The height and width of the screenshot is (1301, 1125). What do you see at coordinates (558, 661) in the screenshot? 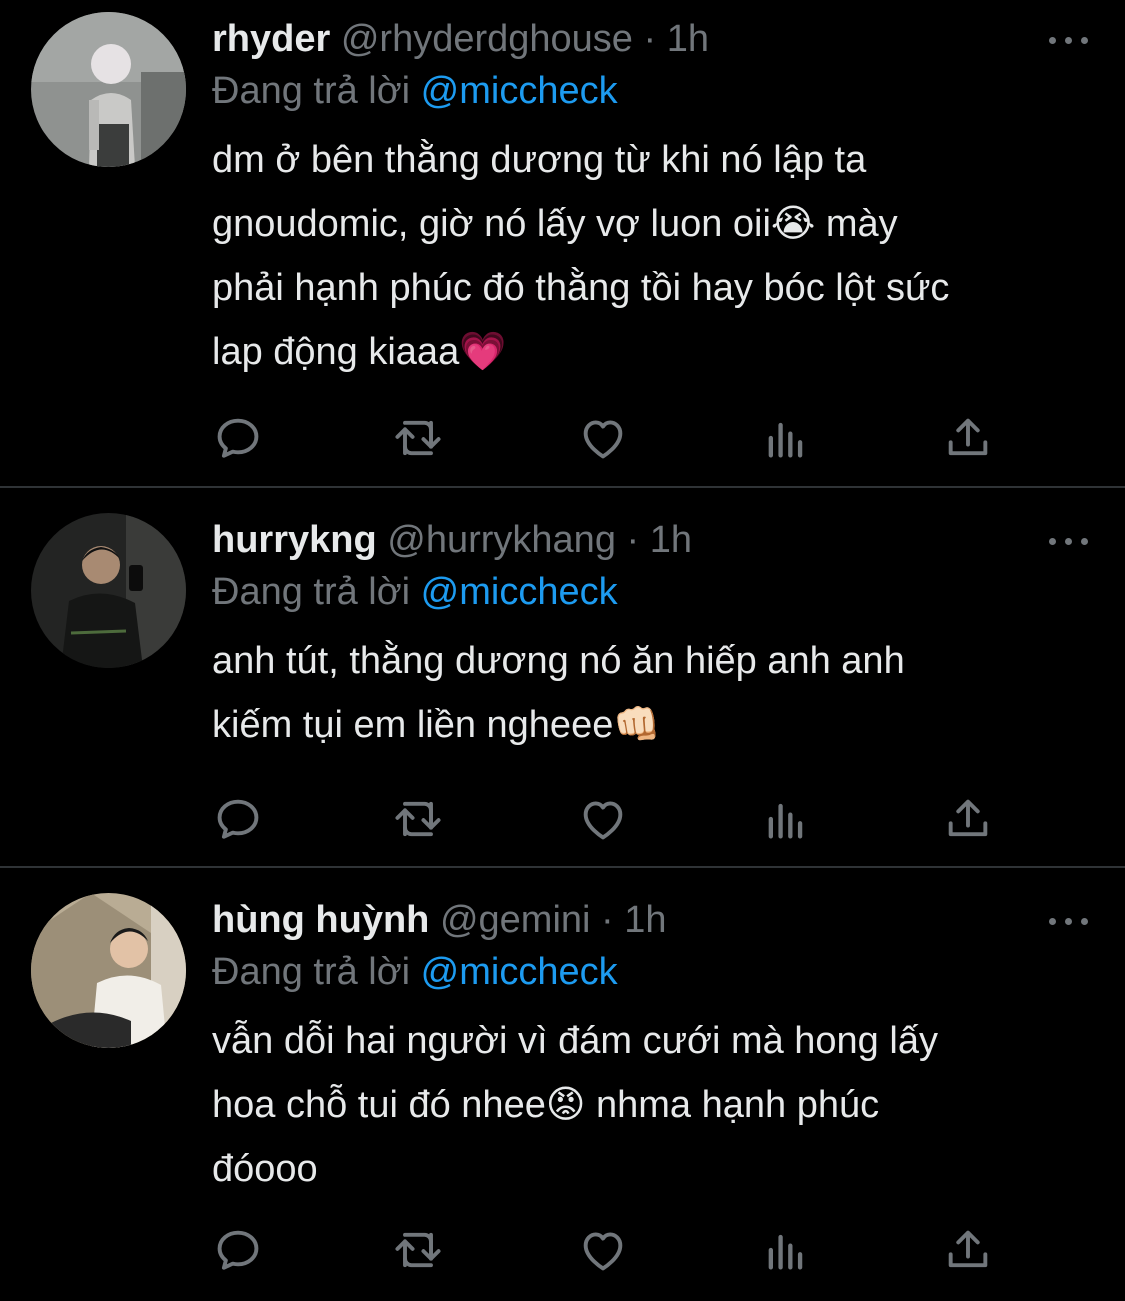
I see `text-line: anh tút, thằng dương nó ăn hiếp anh anh` at bounding box center [558, 661].